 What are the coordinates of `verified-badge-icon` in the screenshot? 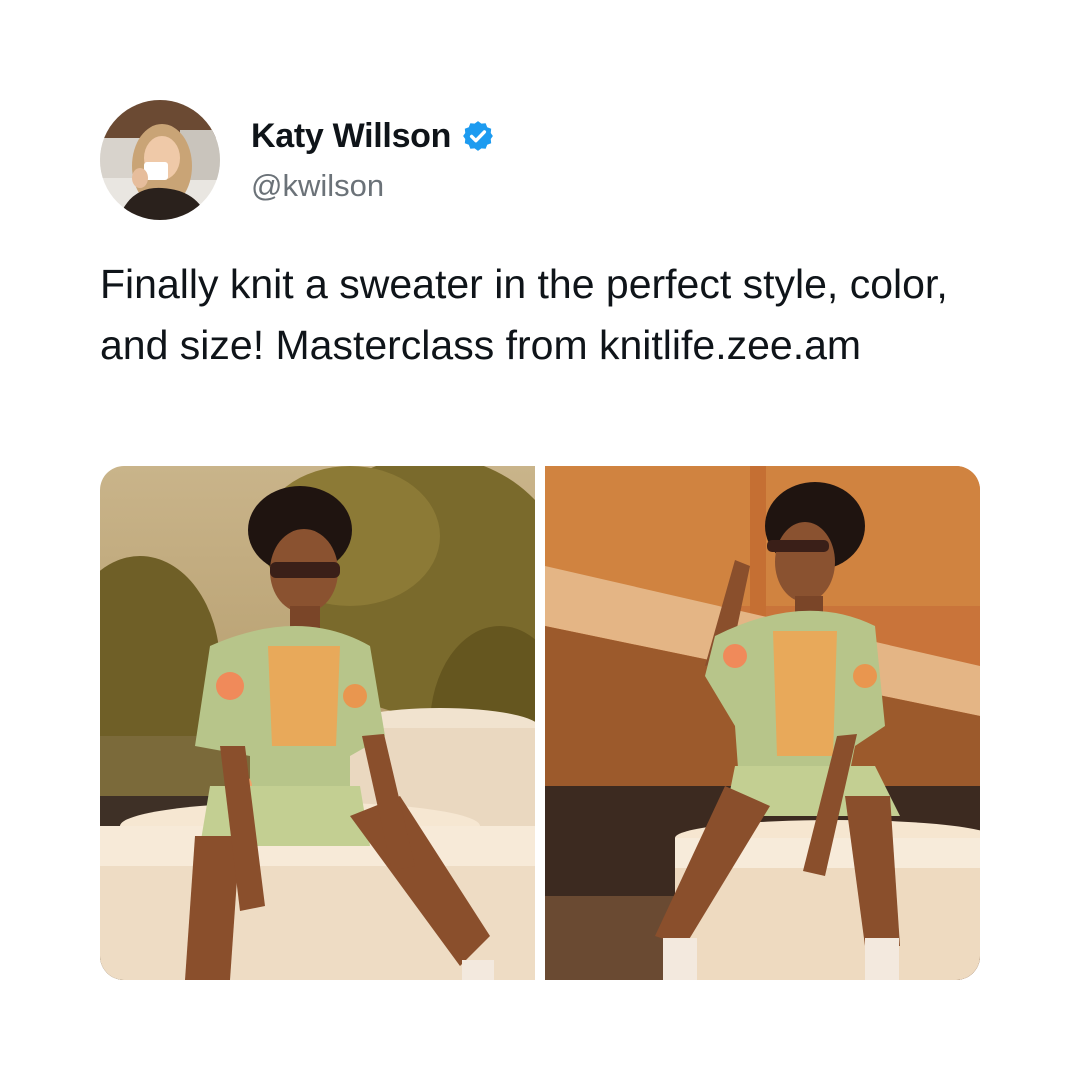 It's located at (478, 136).